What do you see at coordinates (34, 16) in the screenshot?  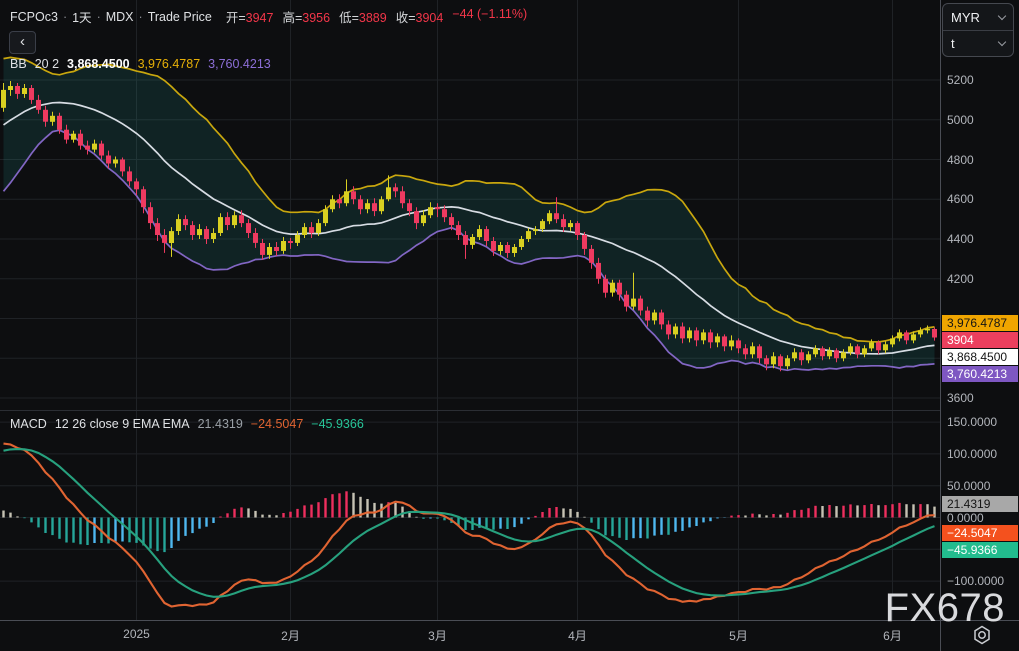 I see `symbol-name: FCPOc3` at bounding box center [34, 16].